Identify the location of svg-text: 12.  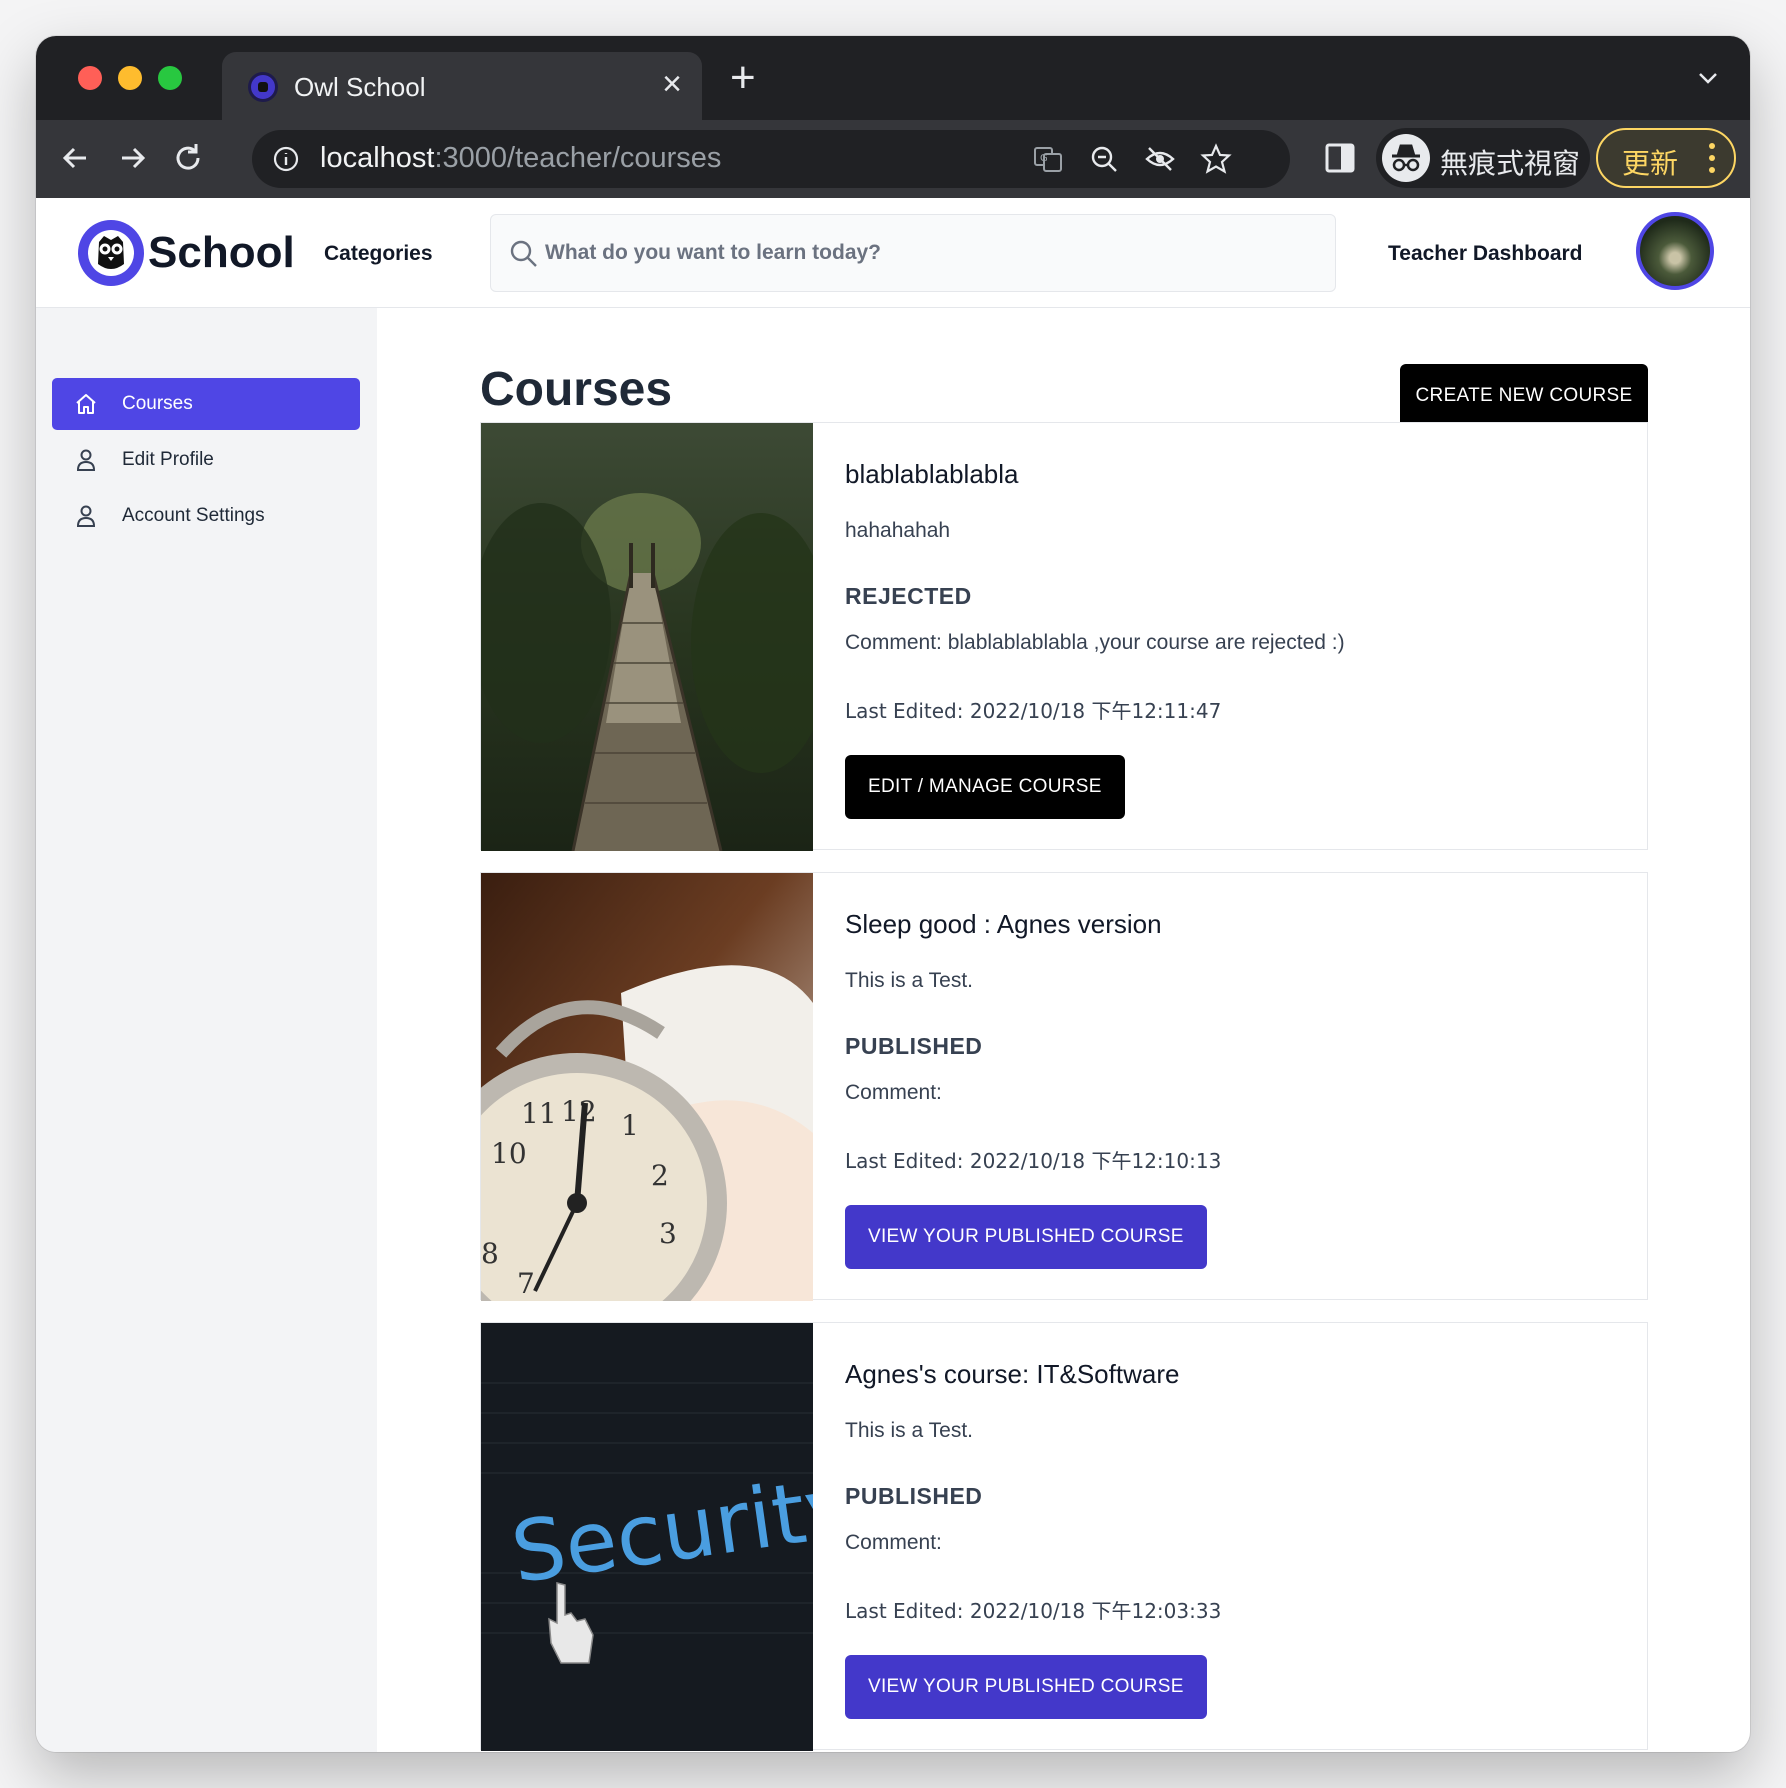
(579, 1111).